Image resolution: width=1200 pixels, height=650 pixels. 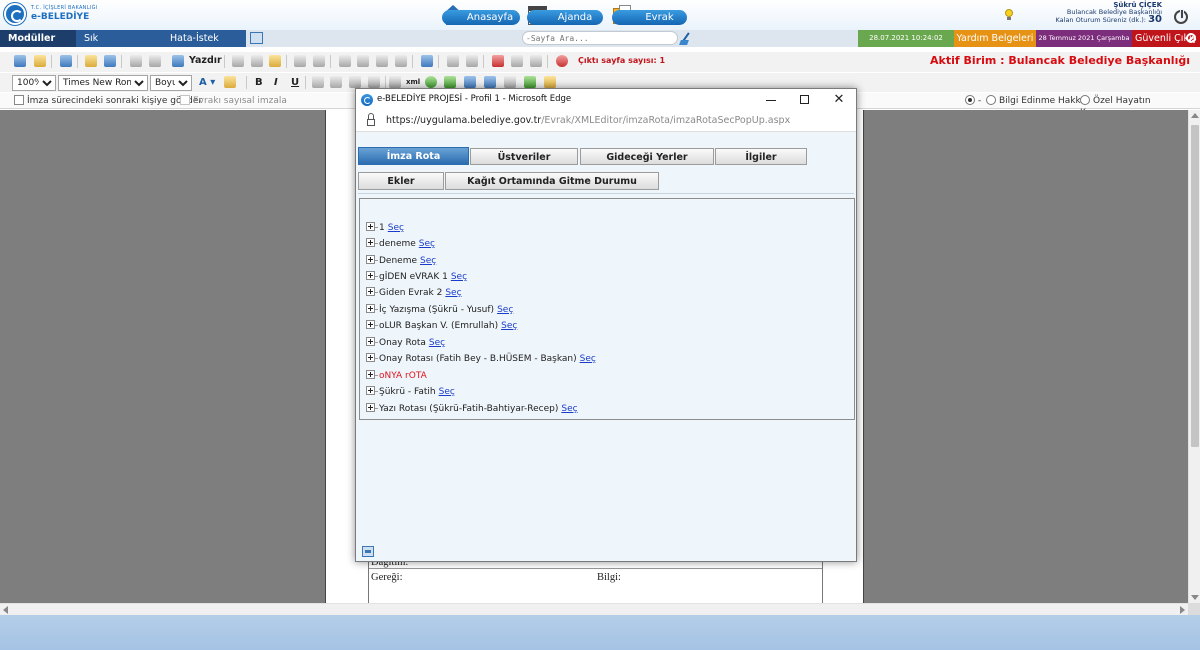 What do you see at coordinates (552, 181) in the screenshot?
I see `tab-kagit-ortaminda: Kağıt Ortamında Gitme Durumu` at bounding box center [552, 181].